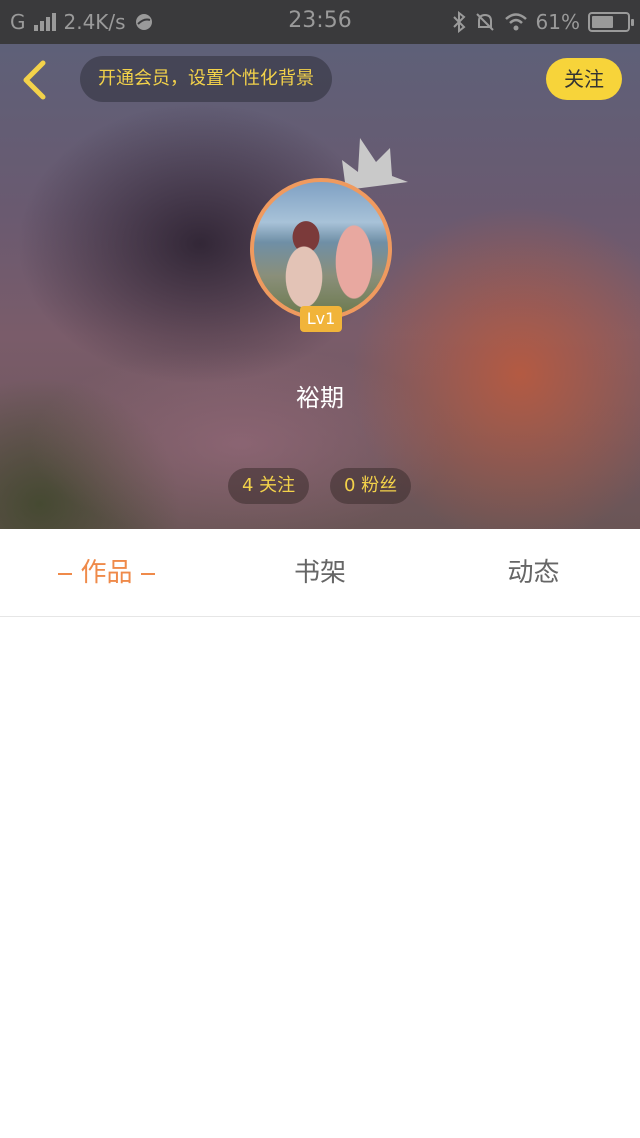  I want to click on battery-percent: 61%, so click(557, 22).